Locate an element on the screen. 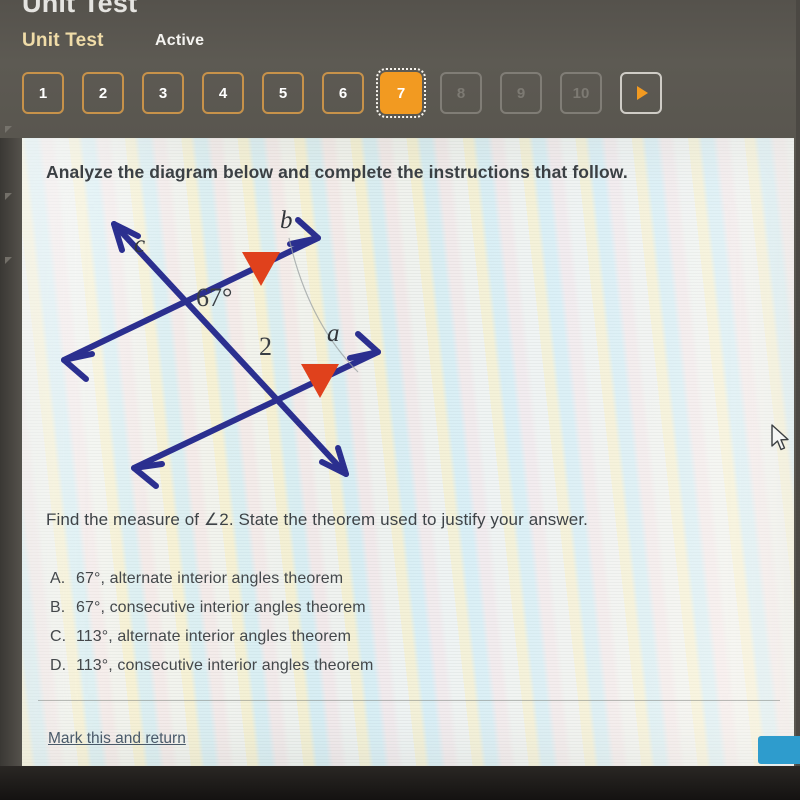 The image size is (800, 800). choice-text: 67°, consecutive interior angles theorem is located at coordinates (221, 607).